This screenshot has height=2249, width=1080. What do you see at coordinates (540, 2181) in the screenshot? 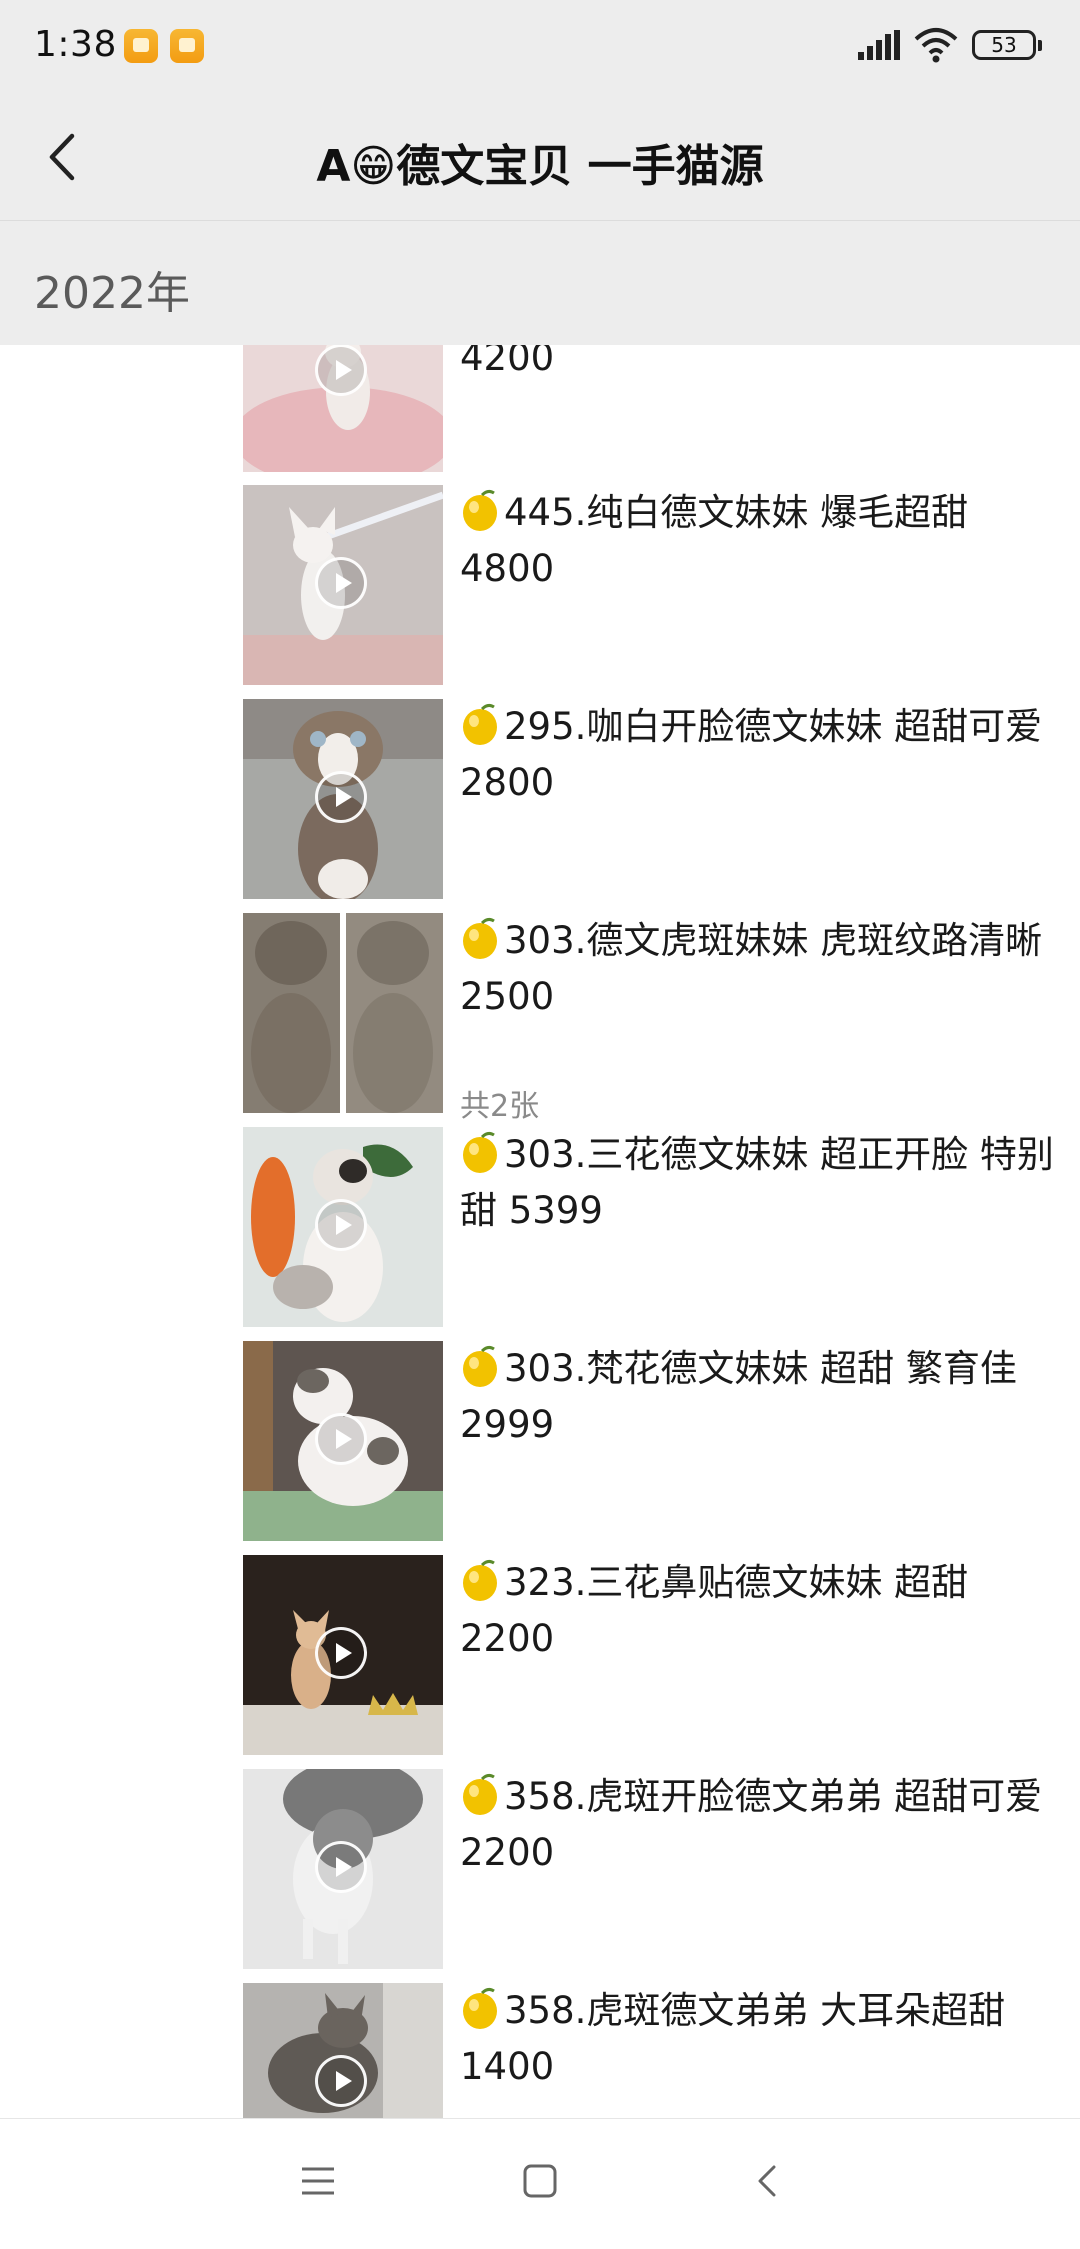
I see `home-icon` at bounding box center [540, 2181].